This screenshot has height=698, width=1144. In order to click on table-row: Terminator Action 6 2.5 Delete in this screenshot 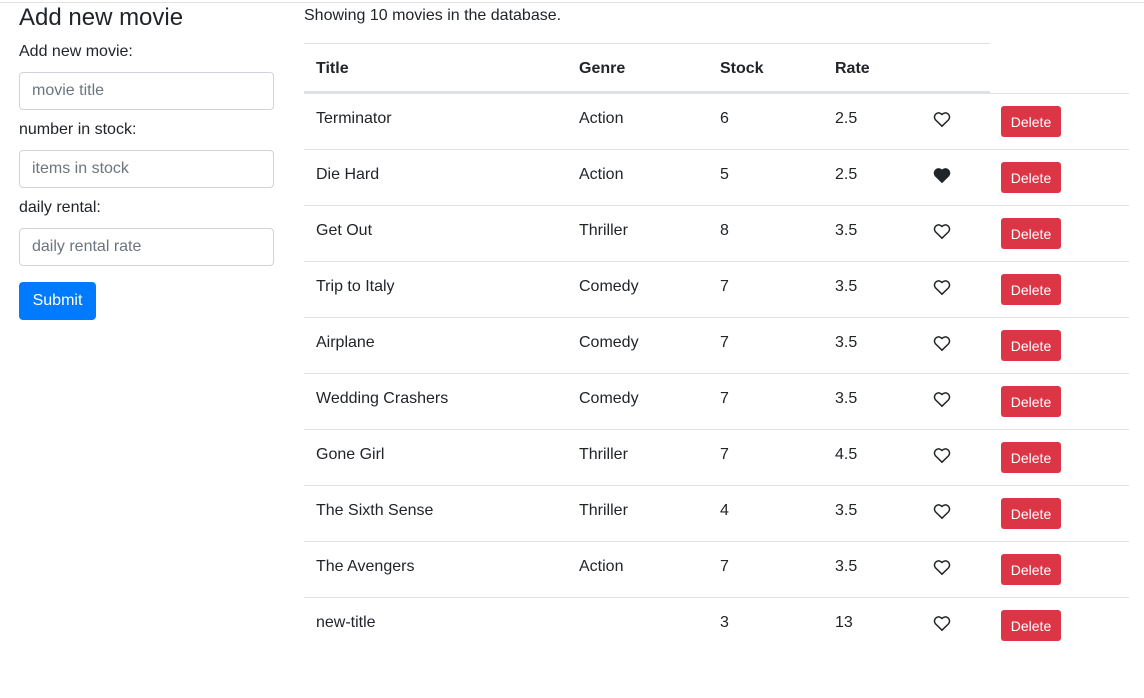, I will do `click(716, 121)`.